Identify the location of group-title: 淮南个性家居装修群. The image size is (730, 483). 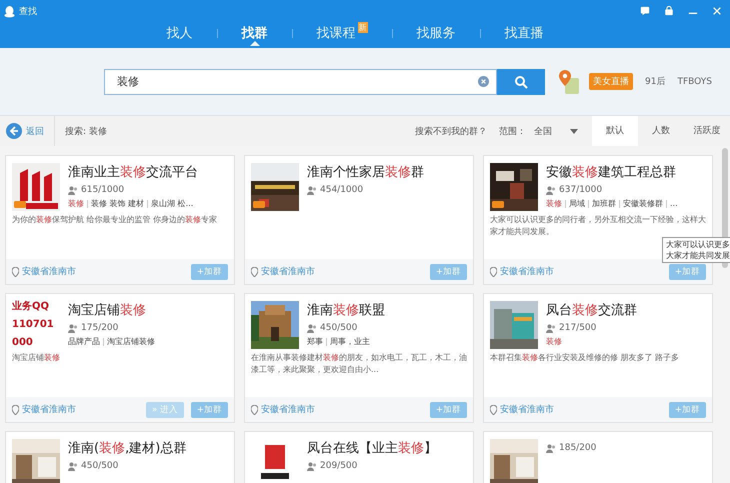
(387, 172).